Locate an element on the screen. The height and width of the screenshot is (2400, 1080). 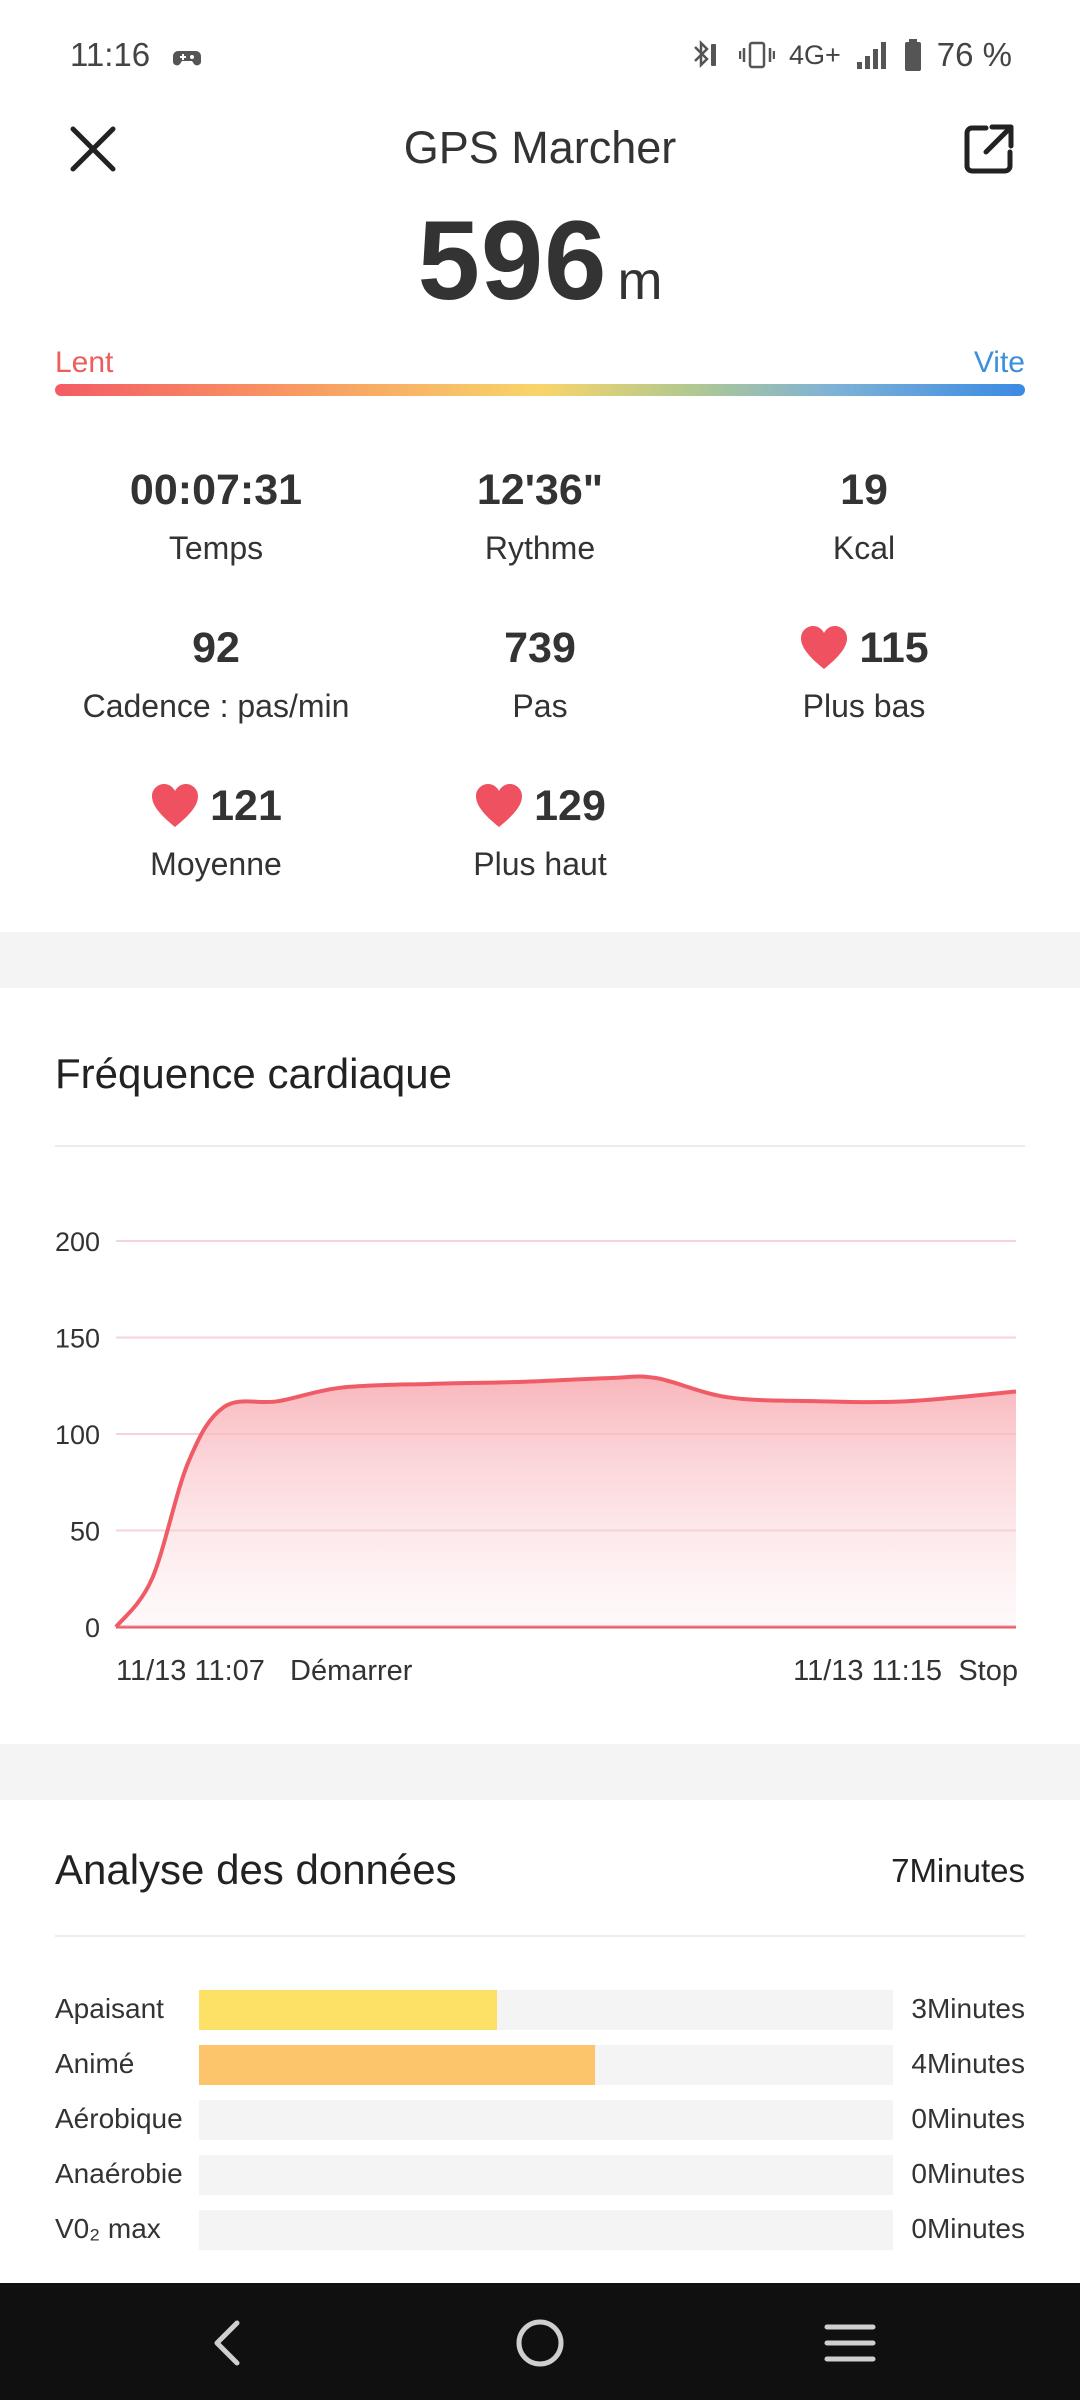
chart-start-label: Démarrer is located at coordinates (351, 1671).